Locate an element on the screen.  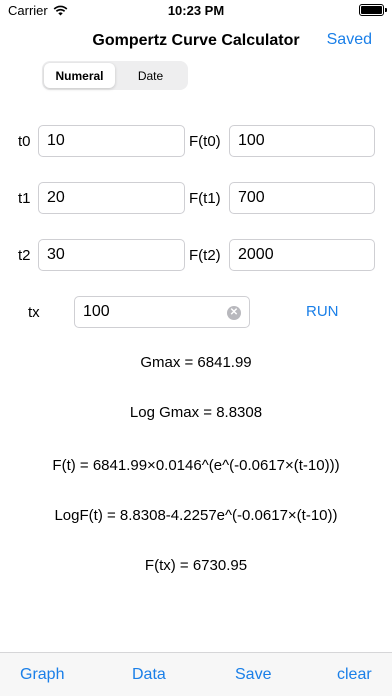
t0-field: 10 is located at coordinates (111, 141).